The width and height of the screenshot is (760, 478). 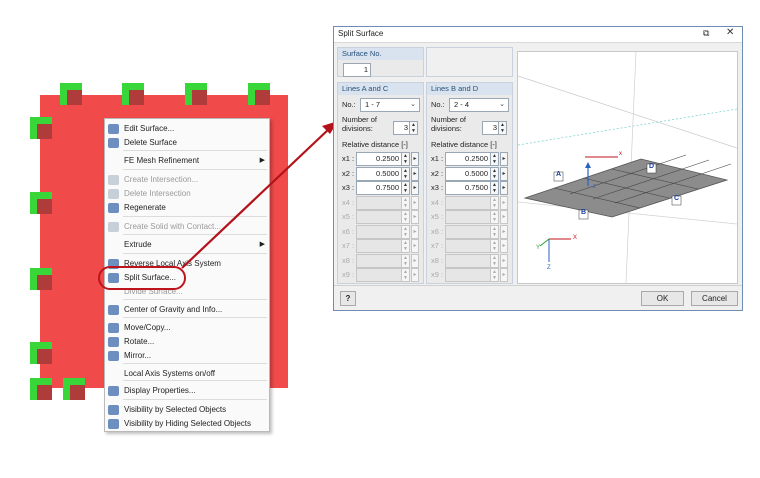 I want to click on surface-no-group: Surface No. 1, so click(x=380, y=62).